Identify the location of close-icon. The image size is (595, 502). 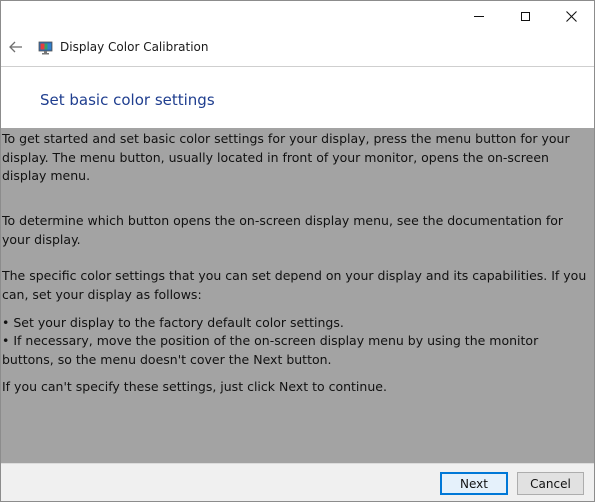
(571, 16).